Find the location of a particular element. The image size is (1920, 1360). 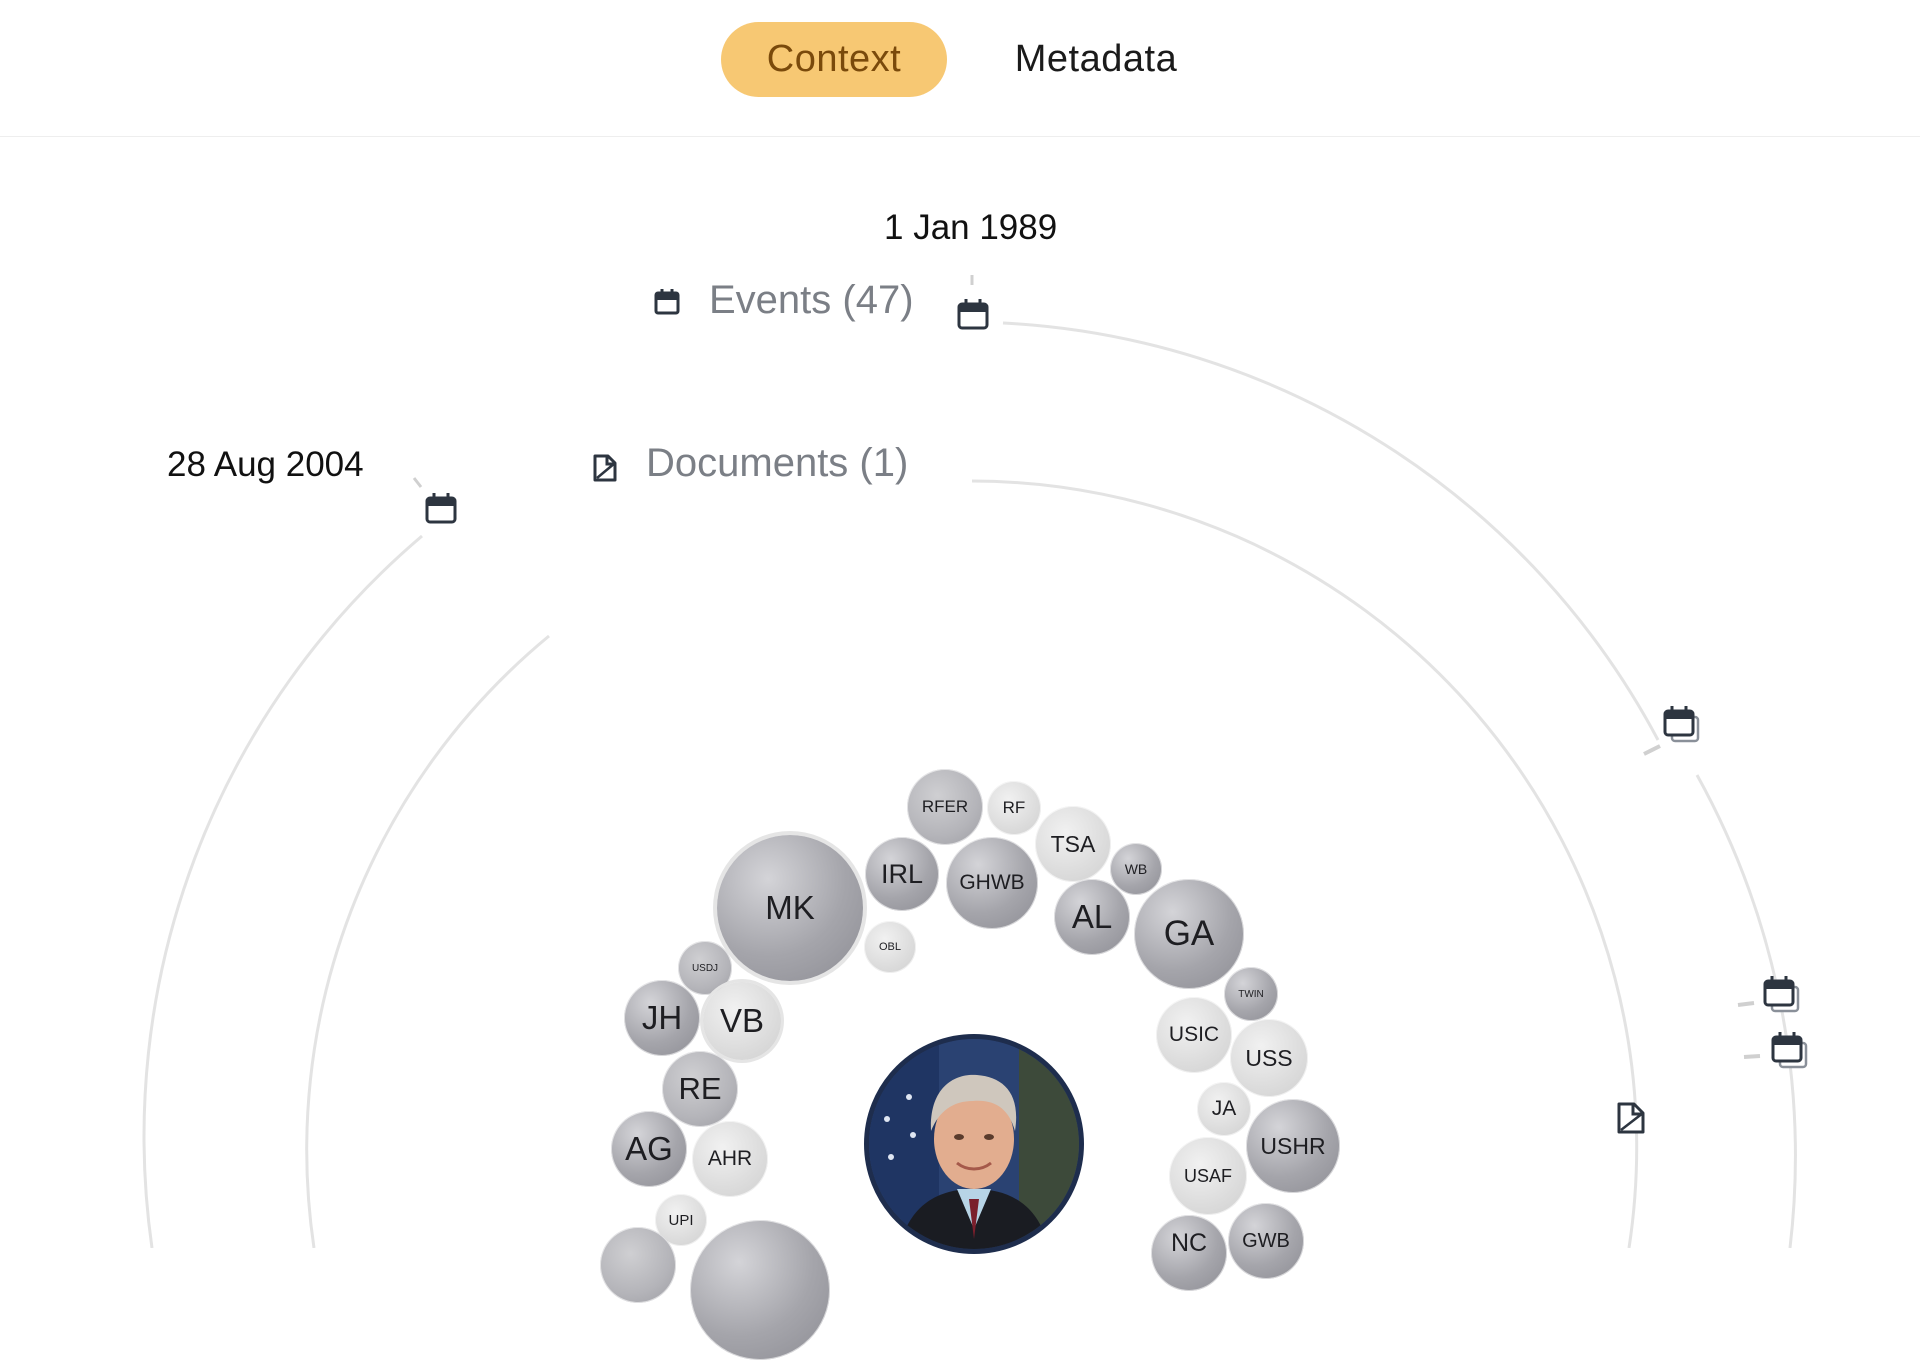

center-entity-portrait is located at coordinates (974, 1144).